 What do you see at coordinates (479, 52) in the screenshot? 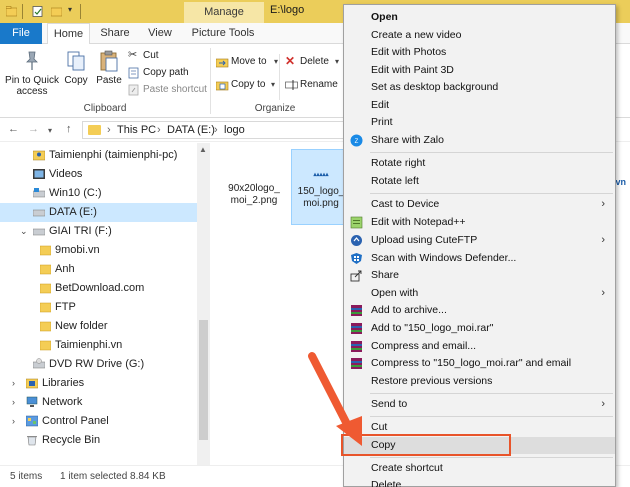
I see `menu-item-edit-with-photos: Edit with Photos` at bounding box center [479, 52].